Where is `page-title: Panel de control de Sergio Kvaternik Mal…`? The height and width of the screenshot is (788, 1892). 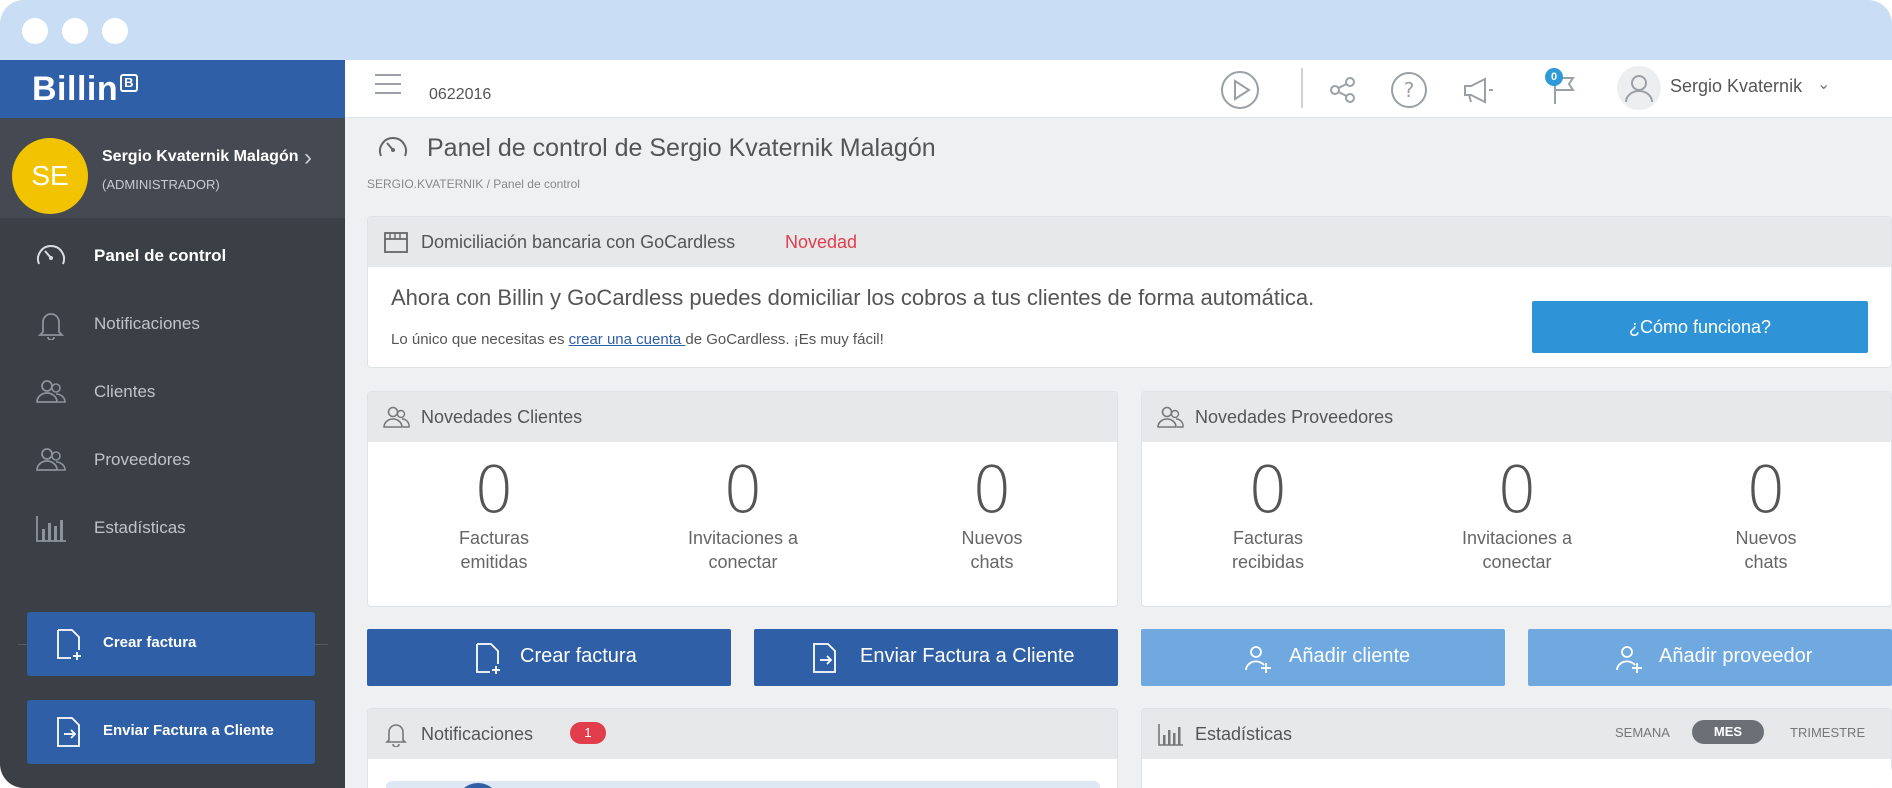
page-title: Panel de control de Sergio Kvaternik Mal… is located at coordinates (681, 148).